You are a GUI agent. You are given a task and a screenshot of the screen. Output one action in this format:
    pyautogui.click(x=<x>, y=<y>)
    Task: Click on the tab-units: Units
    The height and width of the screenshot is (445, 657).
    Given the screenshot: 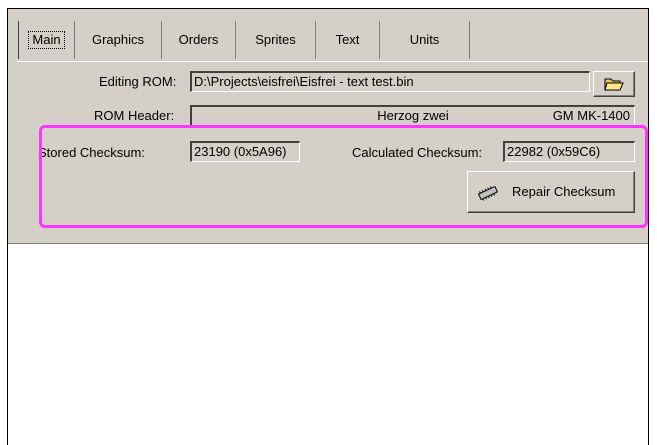 What is the action you would take?
    pyautogui.click(x=425, y=40)
    